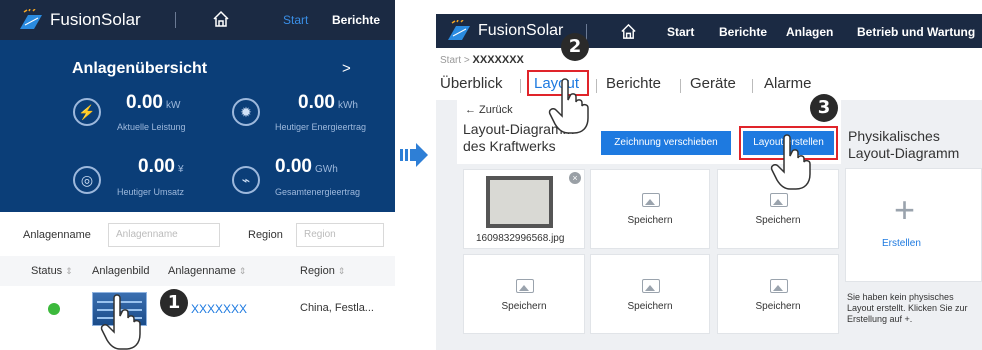 The image size is (982, 350). What do you see at coordinates (326, 169) in the screenshot?
I see `stat-unit: GWh` at bounding box center [326, 169].